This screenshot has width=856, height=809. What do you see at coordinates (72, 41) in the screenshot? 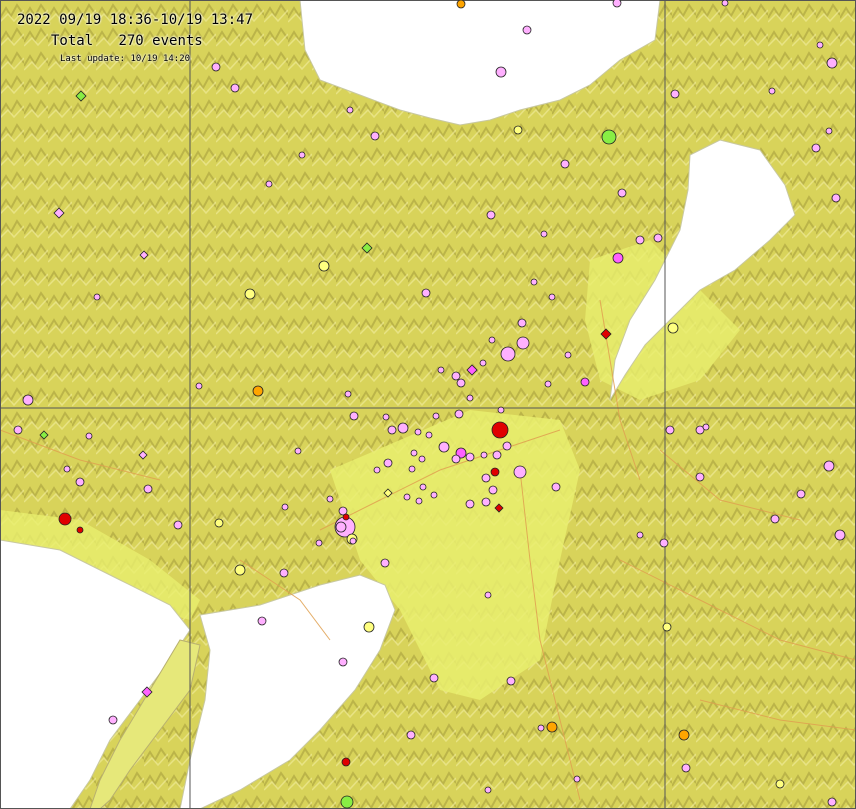
I see `total-label: Total` at bounding box center [72, 41].